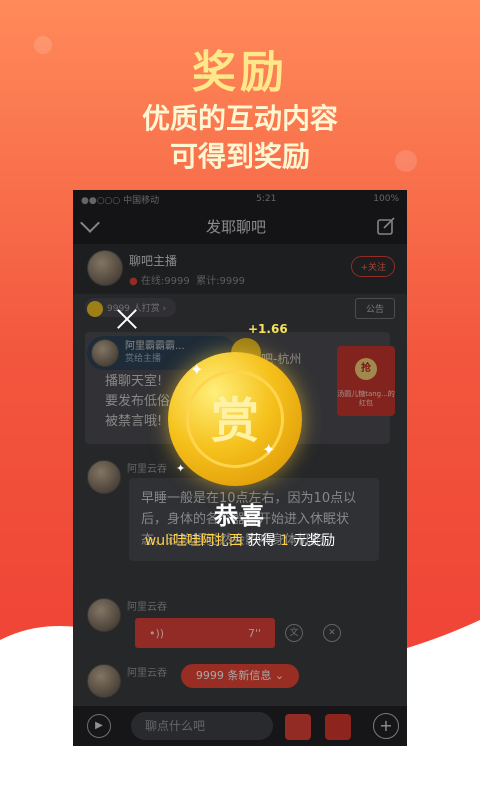  I want to click on congrats-title: 恭喜, so click(240, 516).